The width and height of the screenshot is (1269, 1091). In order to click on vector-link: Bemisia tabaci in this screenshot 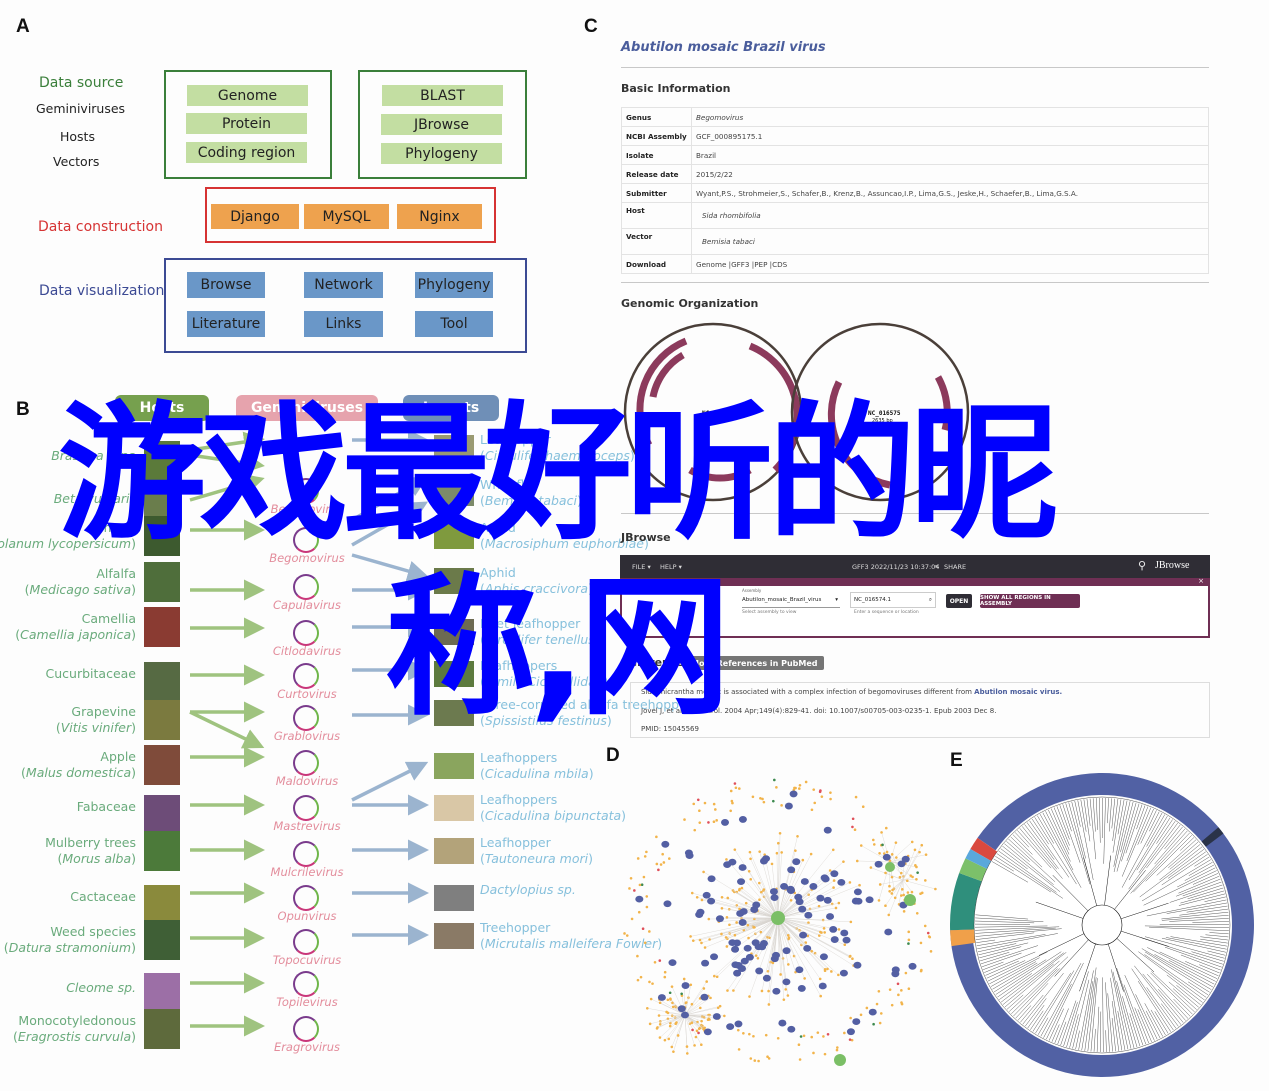, I will do `click(950, 241)`.